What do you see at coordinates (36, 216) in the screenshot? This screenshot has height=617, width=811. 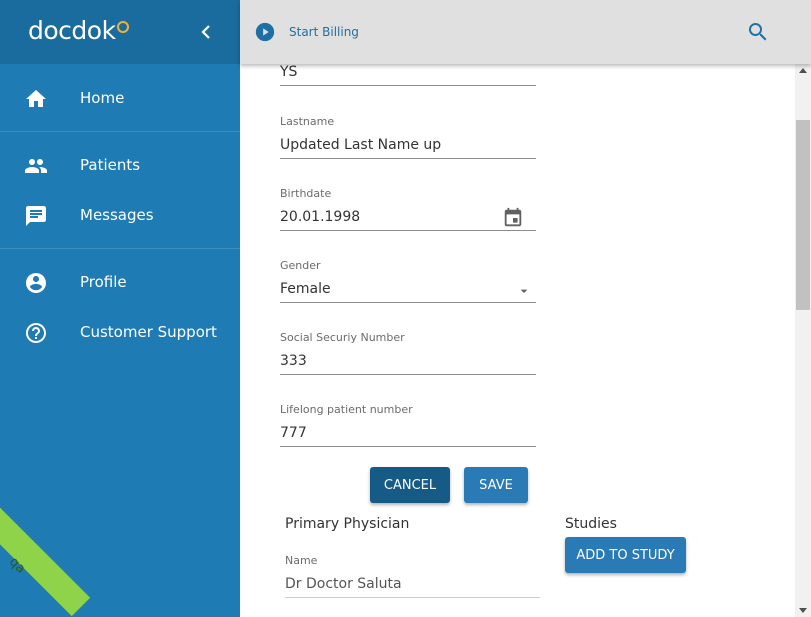 I see `message-icon` at bounding box center [36, 216].